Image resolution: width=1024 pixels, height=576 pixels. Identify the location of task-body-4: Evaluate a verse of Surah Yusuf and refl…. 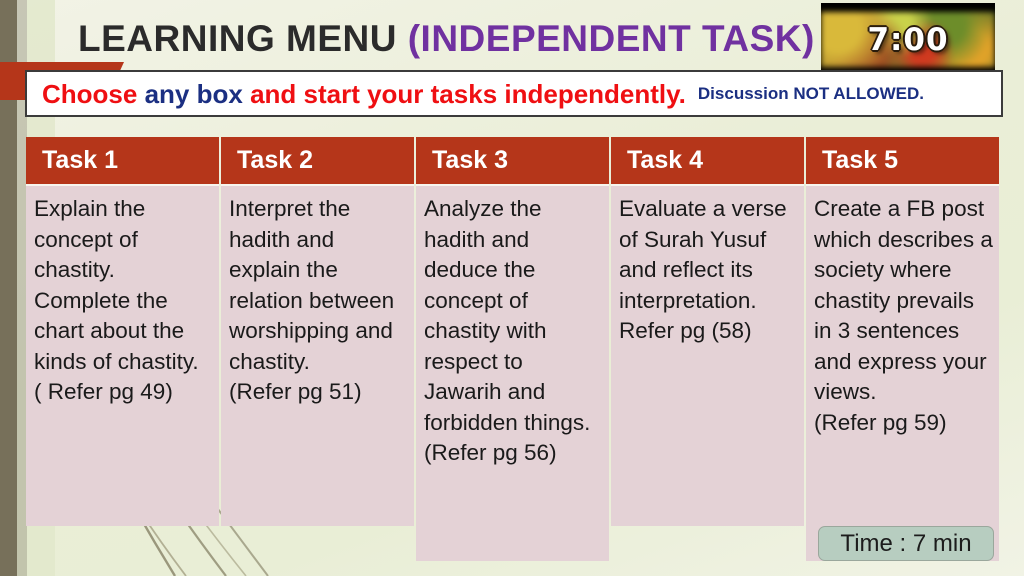
(707, 355).